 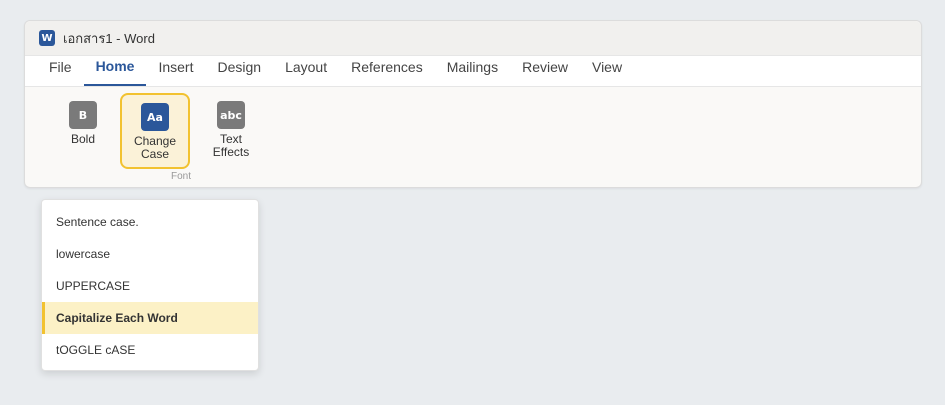 What do you see at coordinates (231, 115) in the screenshot?
I see `text-effects-icon: abc` at bounding box center [231, 115].